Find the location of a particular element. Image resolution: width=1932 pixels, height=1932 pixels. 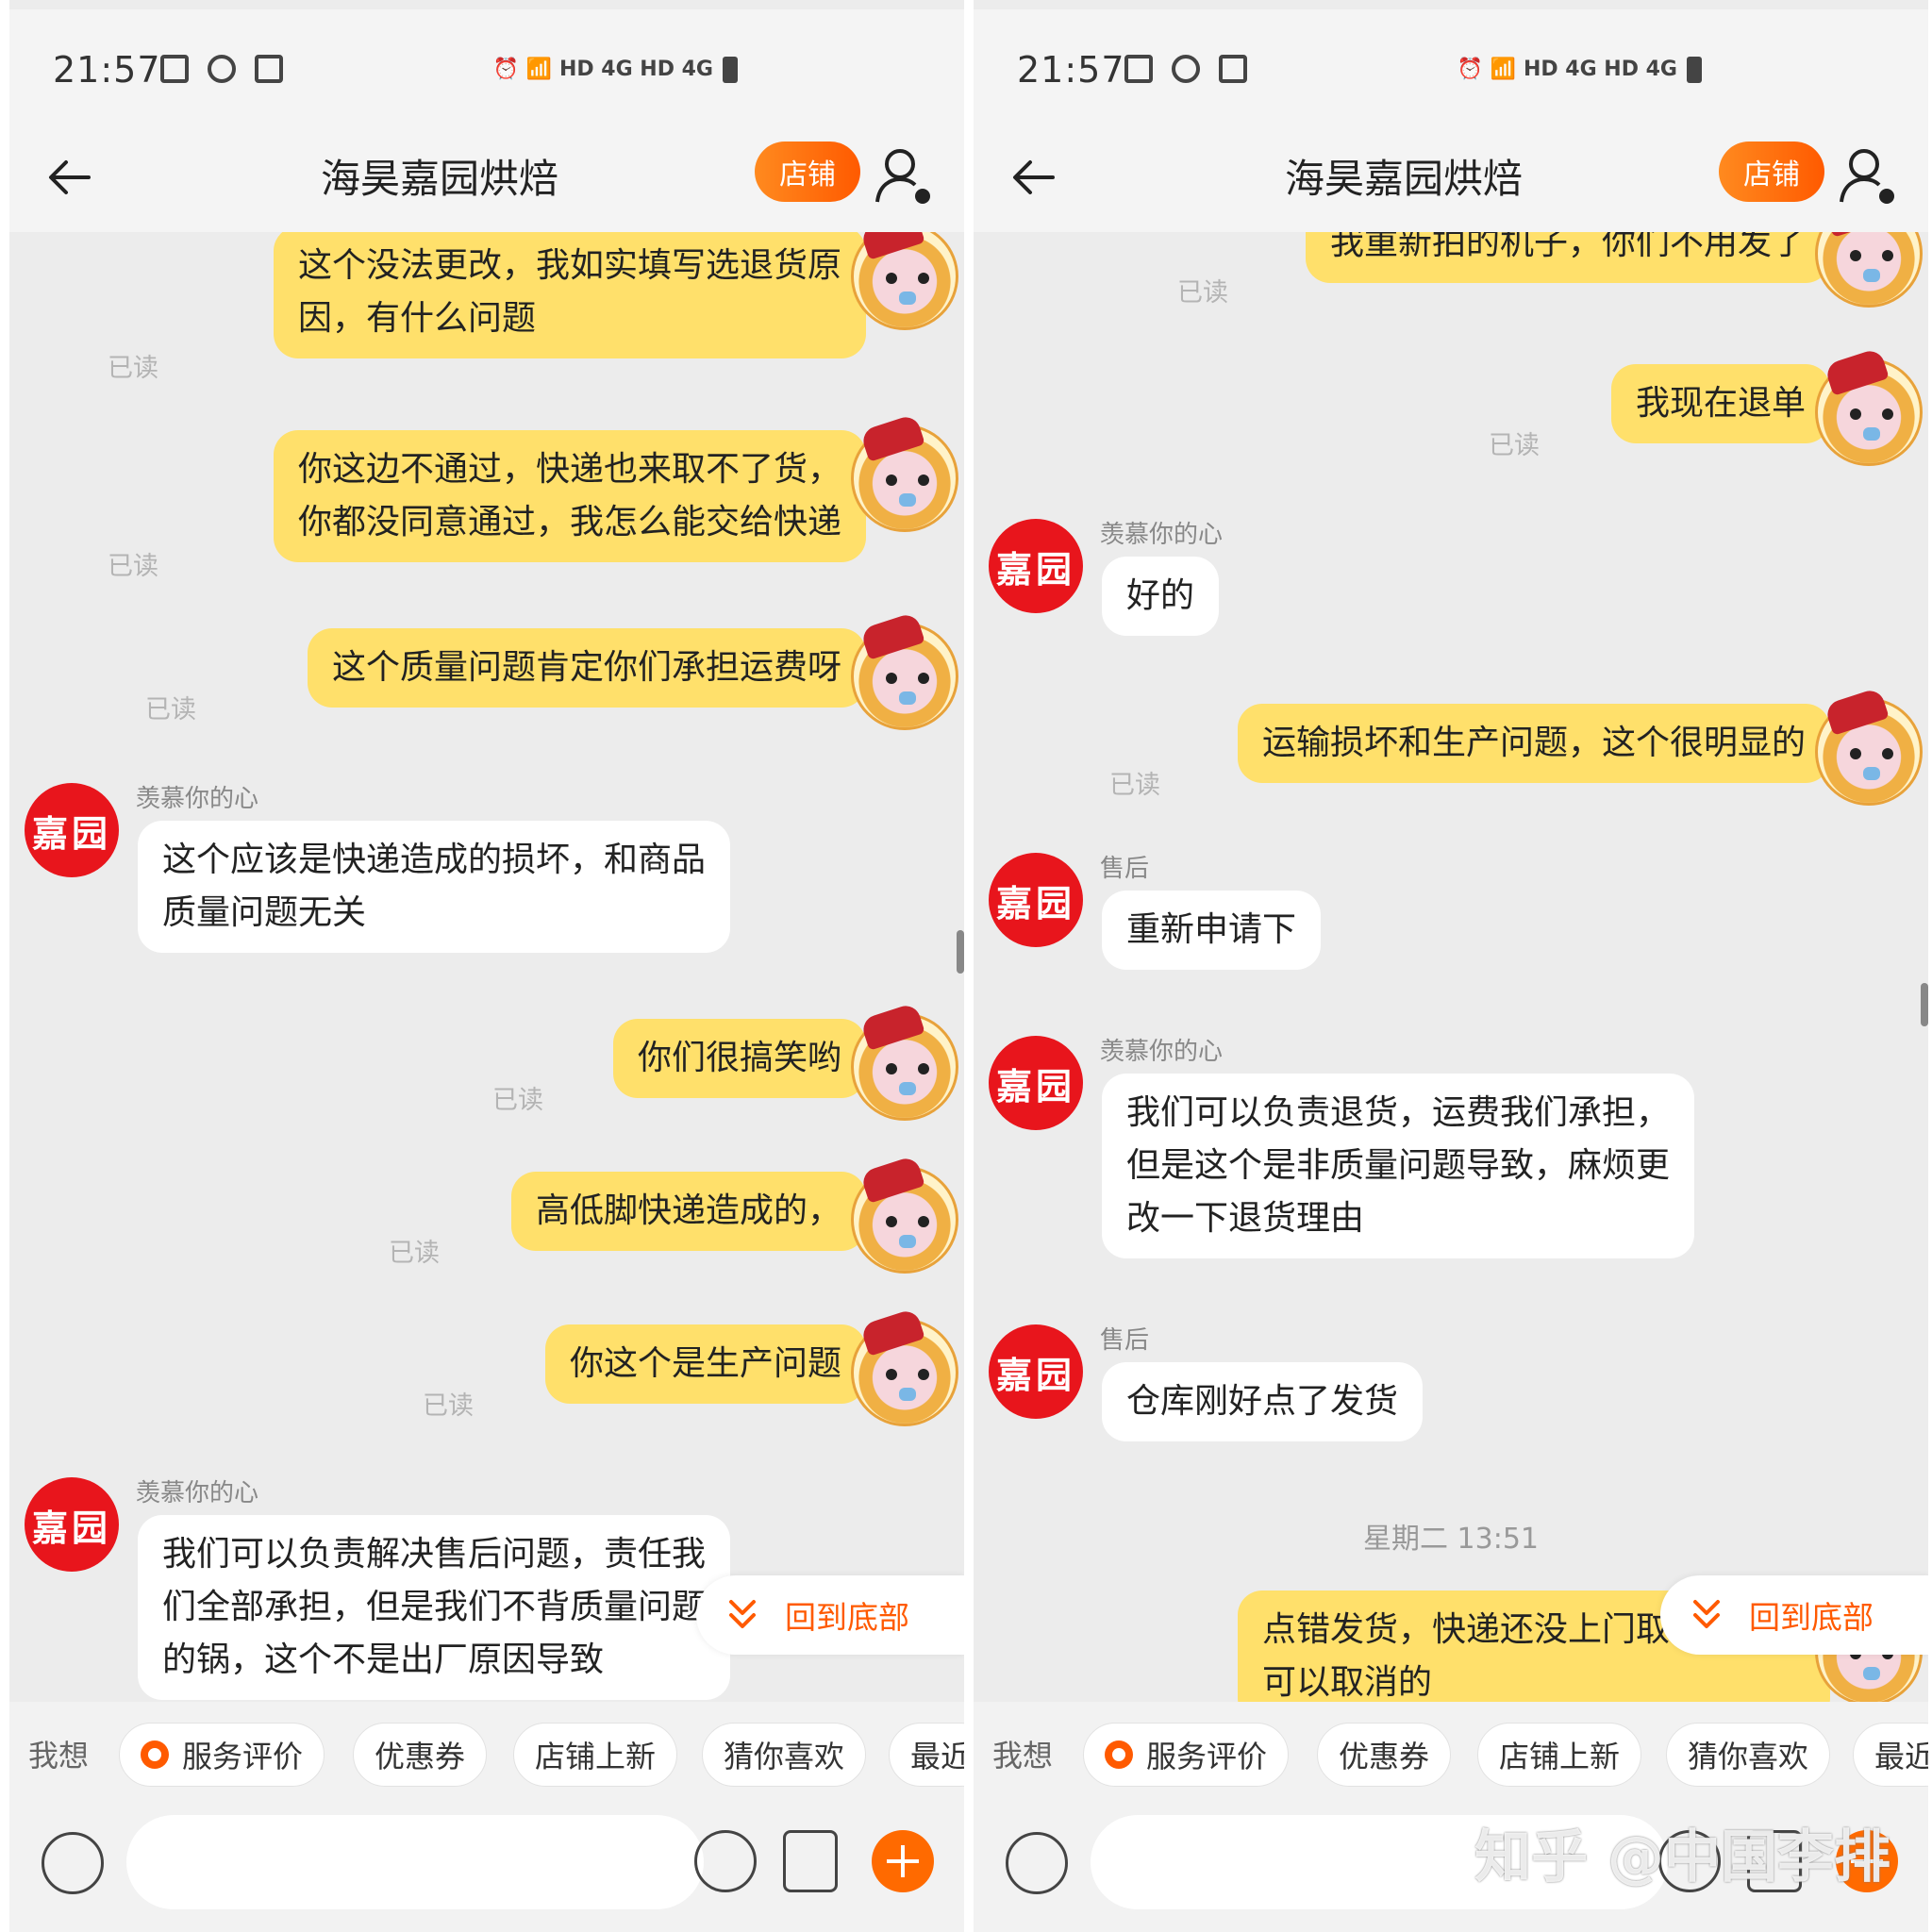

message-input is located at coordinates (415, 1862).